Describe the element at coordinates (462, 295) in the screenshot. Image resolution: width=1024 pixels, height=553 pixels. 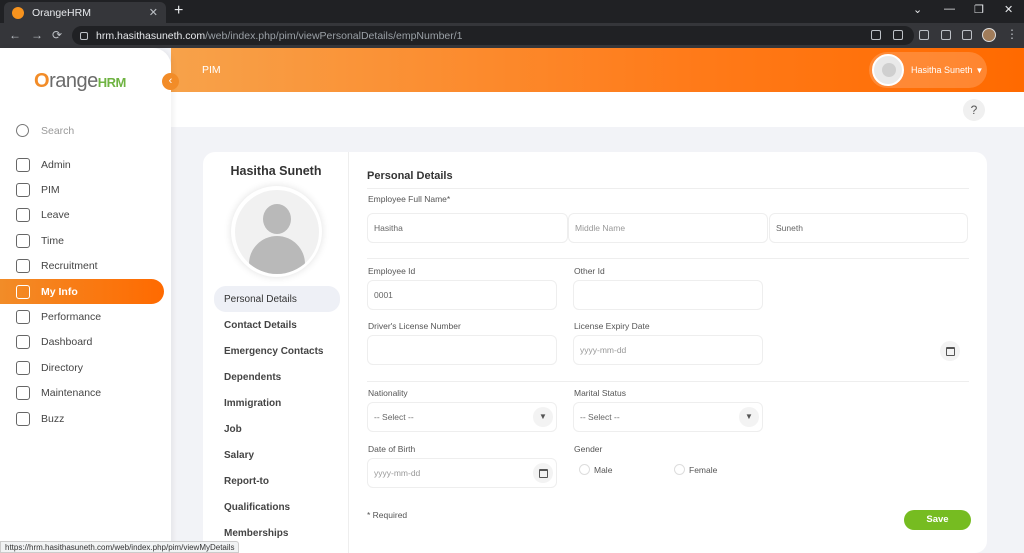
I see `employee-id-input: 0001` at that location.